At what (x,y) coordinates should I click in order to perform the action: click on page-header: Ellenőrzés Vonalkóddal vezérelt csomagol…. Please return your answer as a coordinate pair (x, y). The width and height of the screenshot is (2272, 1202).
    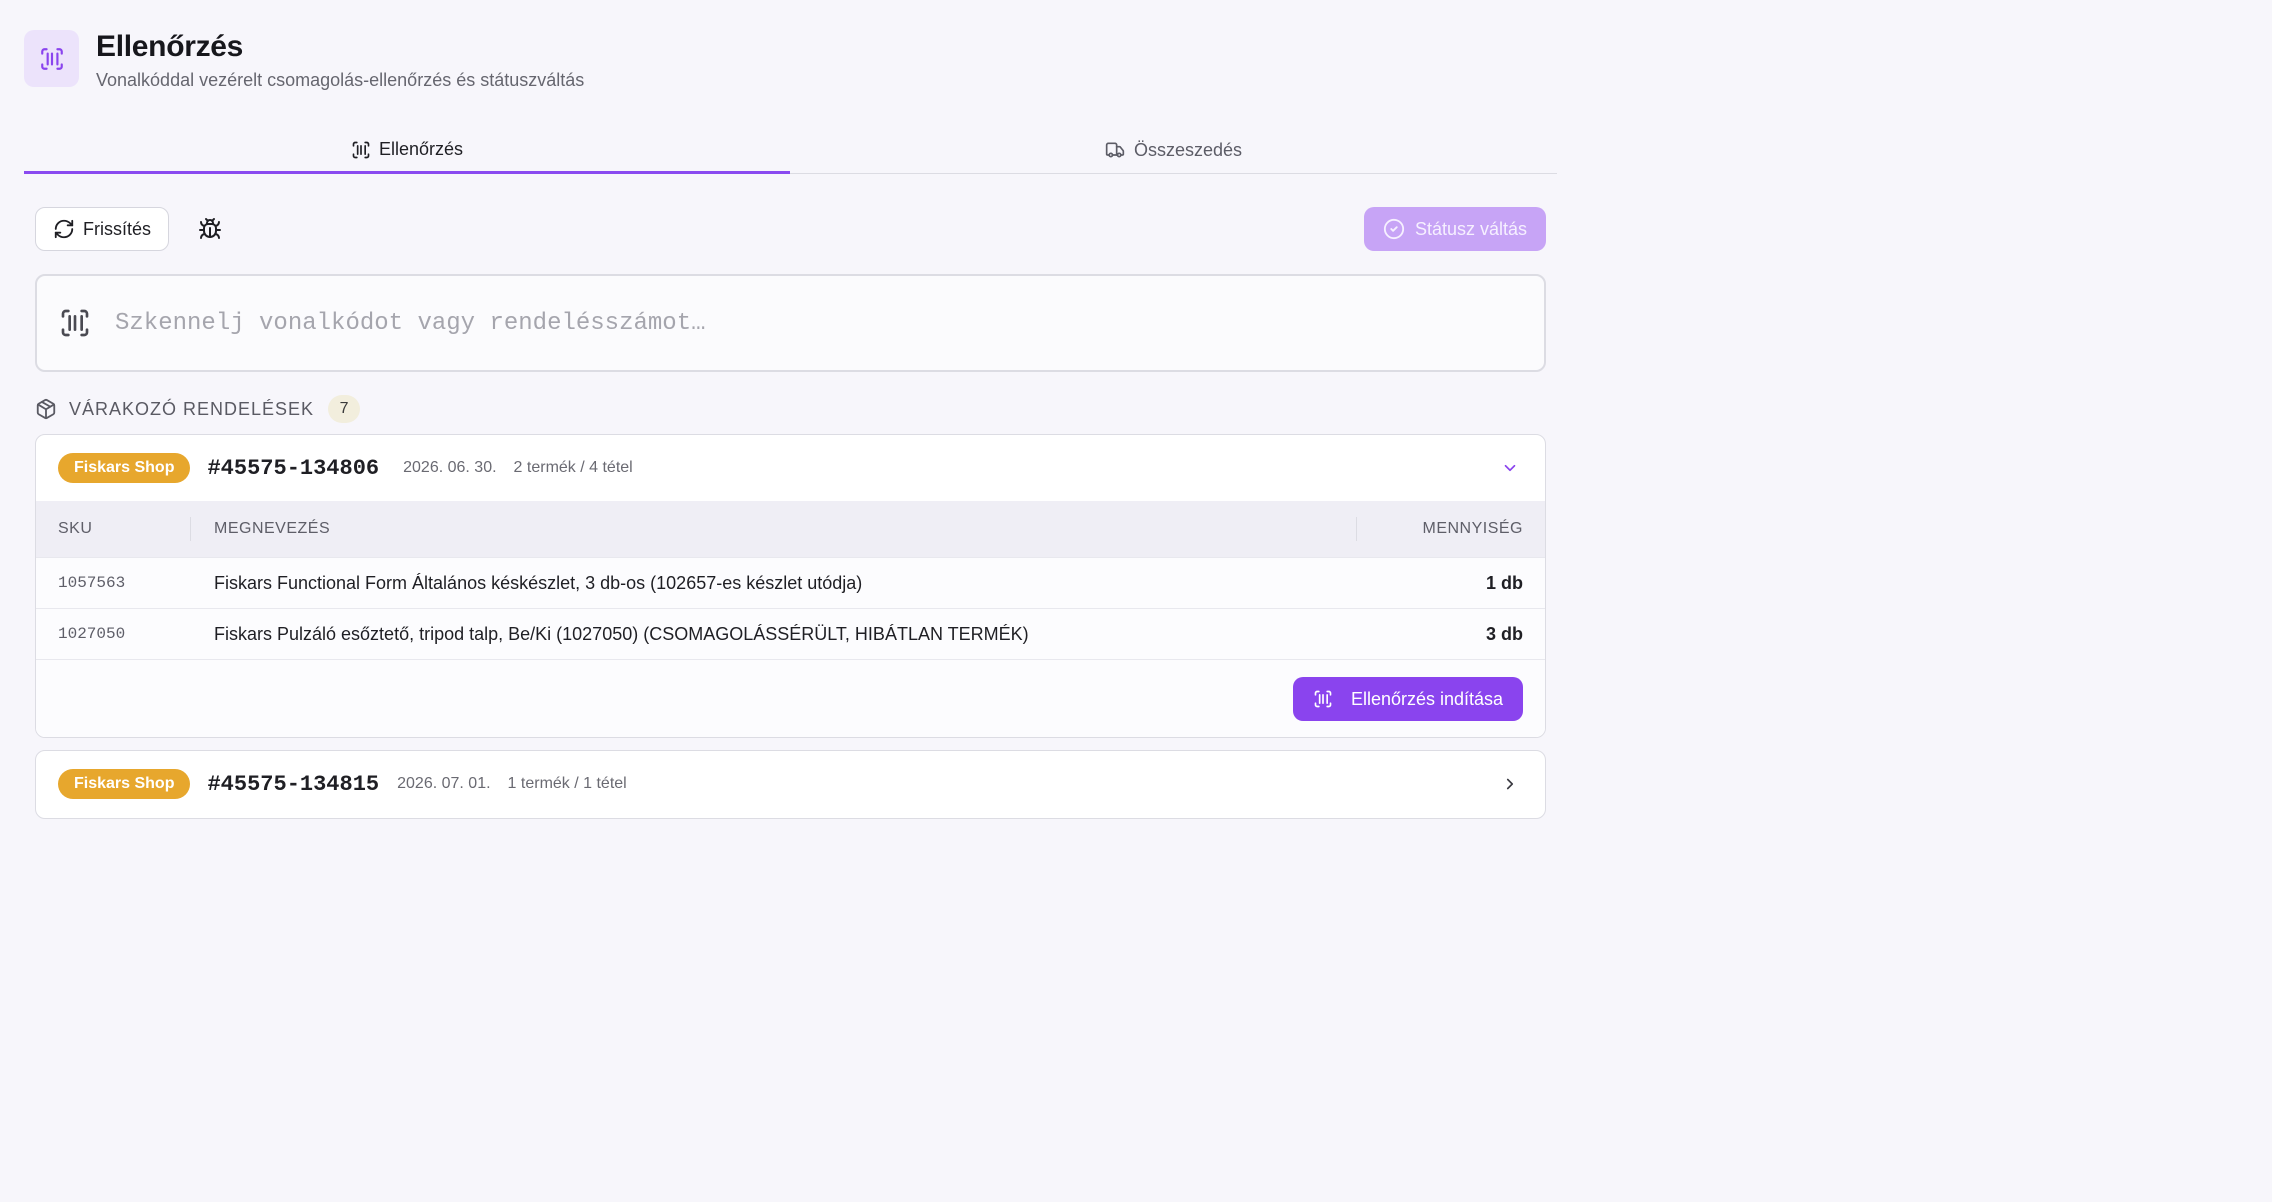
    Looking at the image, I should click on (304, 60).